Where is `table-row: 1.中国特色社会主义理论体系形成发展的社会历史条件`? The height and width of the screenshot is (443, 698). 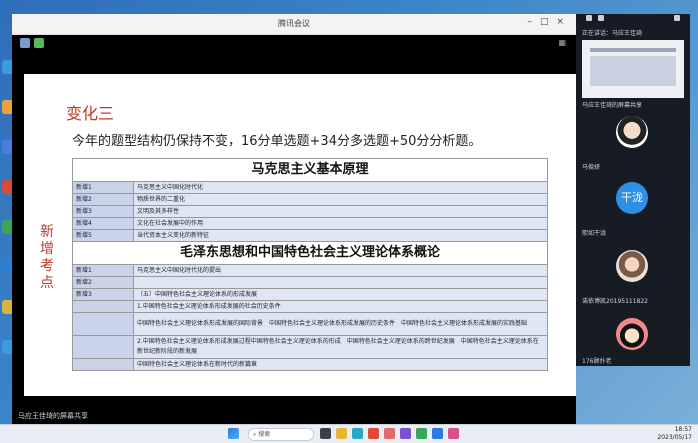
table-row: 1.中国特色社会主义理论体系形成发展的社会历史条件 is located at coordinates (310, 306).